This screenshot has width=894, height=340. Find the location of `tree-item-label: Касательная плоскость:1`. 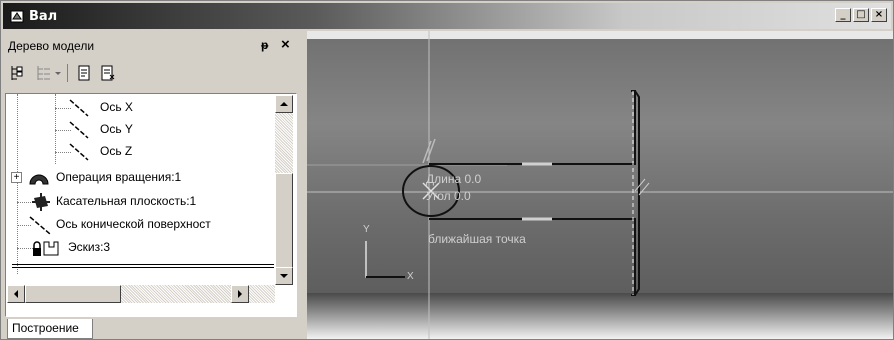

tree-item-label: Касательная плоскость:1 is located at coordinates (126, 201).